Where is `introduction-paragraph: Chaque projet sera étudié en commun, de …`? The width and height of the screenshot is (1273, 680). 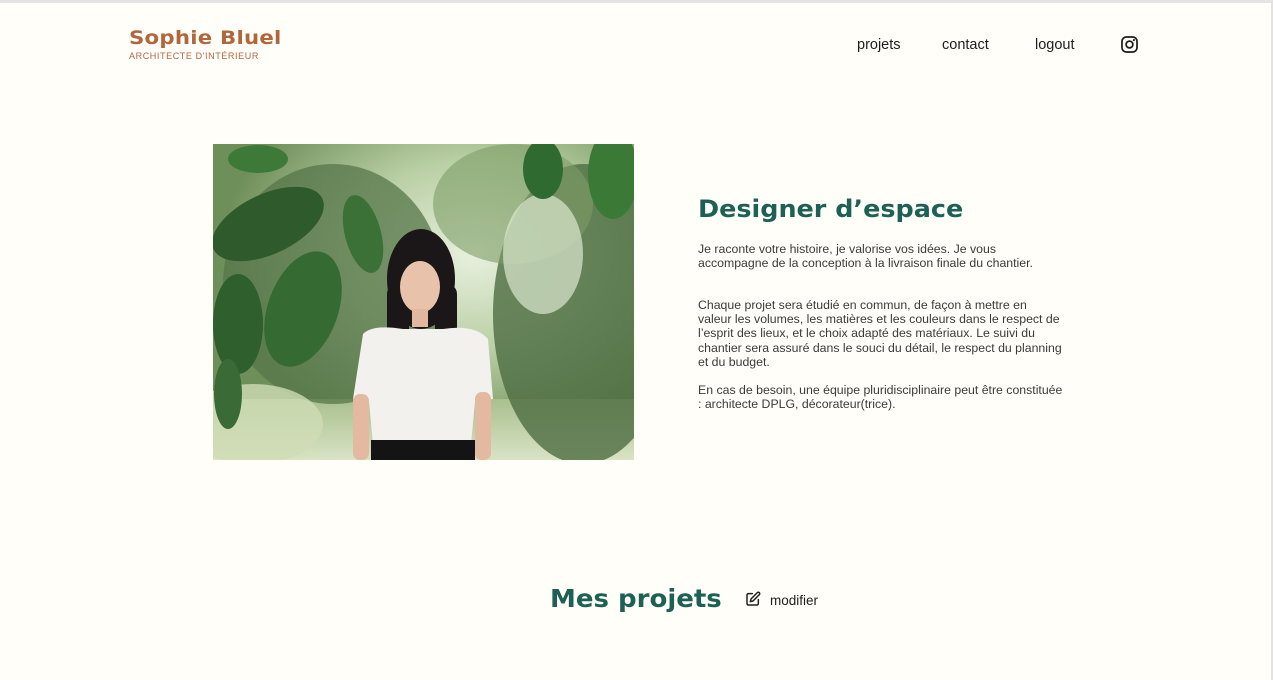 introduction-paragraph: Chaque projet sera étudié en commun, de … is located at coordinates (880, 333).